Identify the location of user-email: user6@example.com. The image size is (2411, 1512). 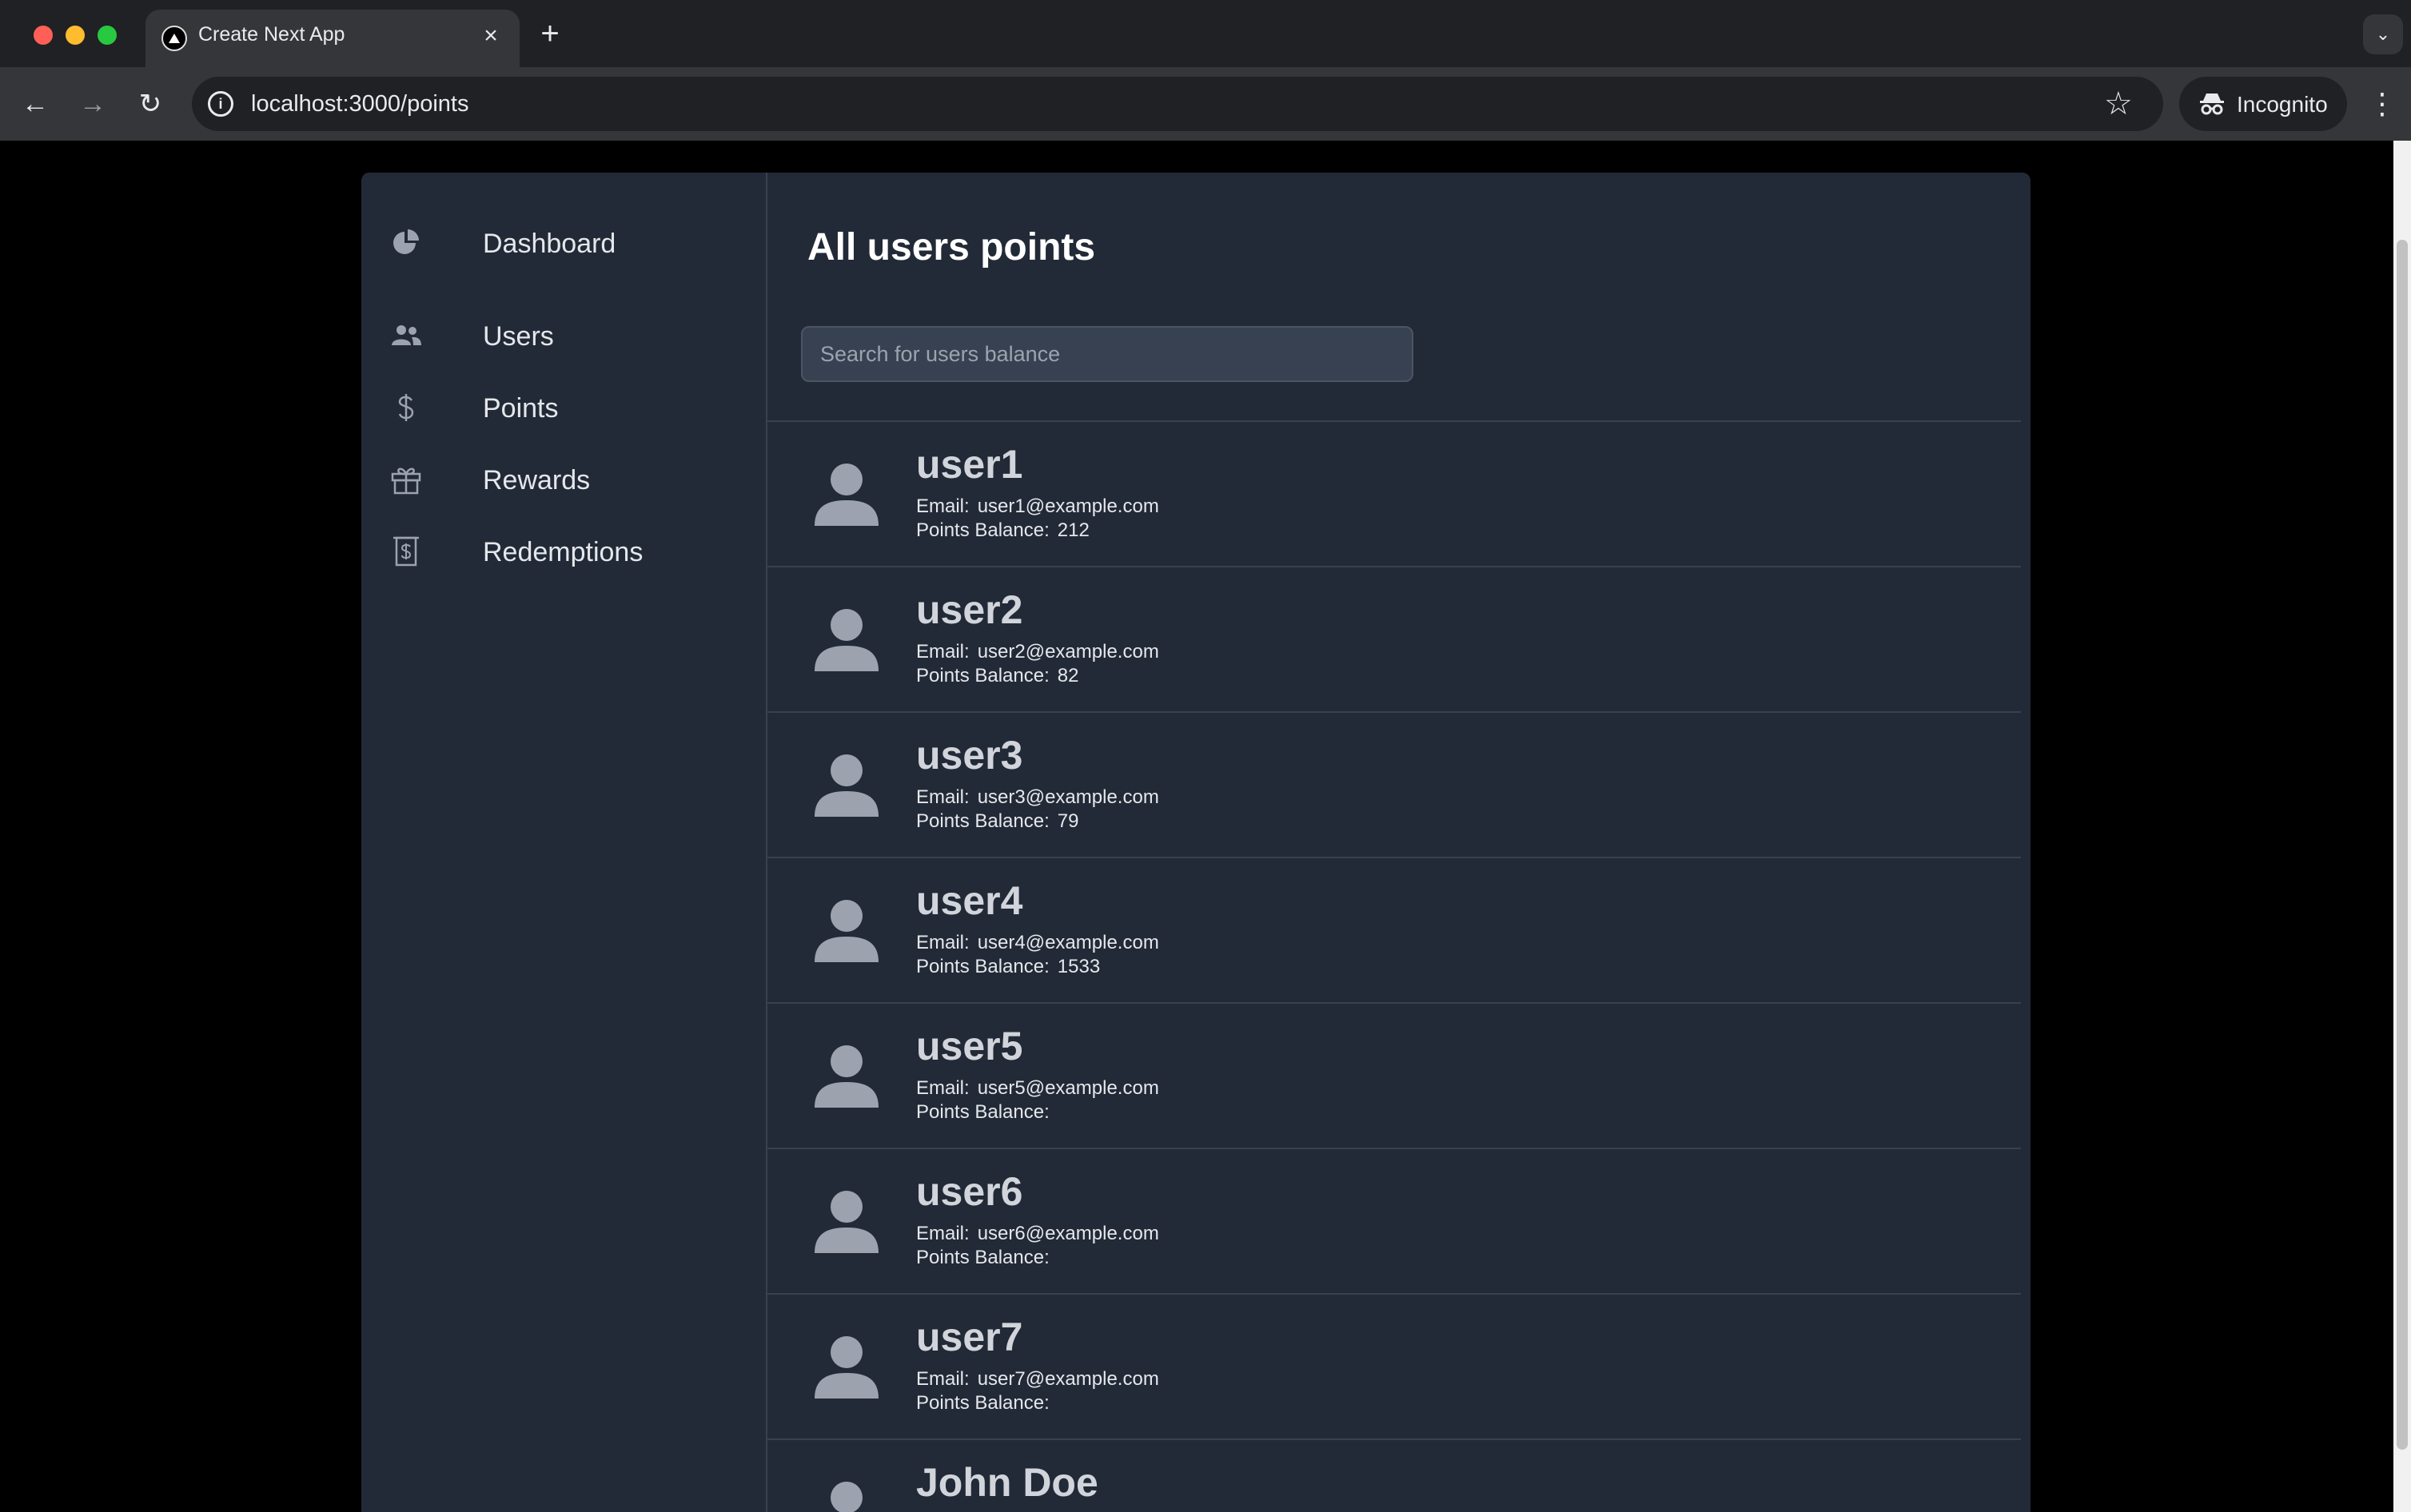
(1068, 1233).